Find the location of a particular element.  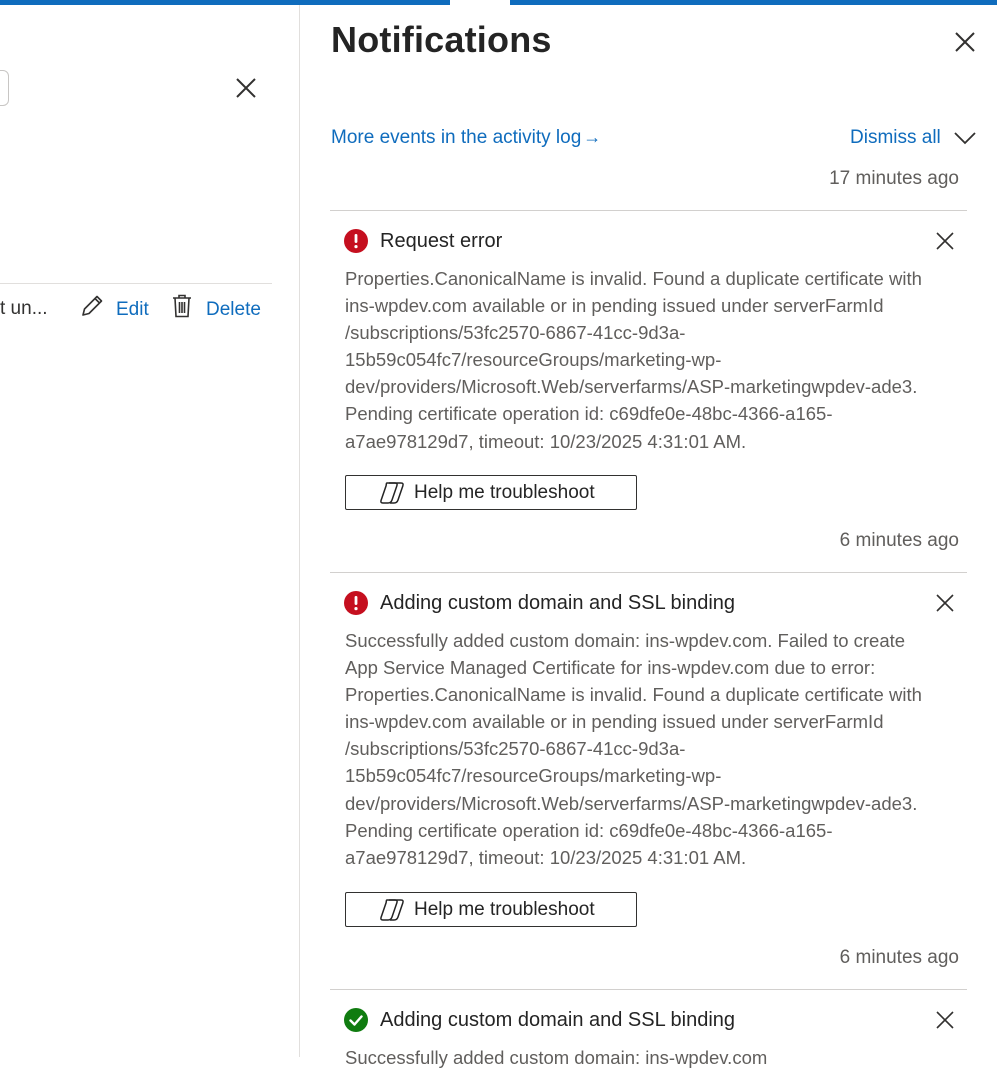

notification-timestamp: 17 minutes ago is located at coordinates (894, 178).